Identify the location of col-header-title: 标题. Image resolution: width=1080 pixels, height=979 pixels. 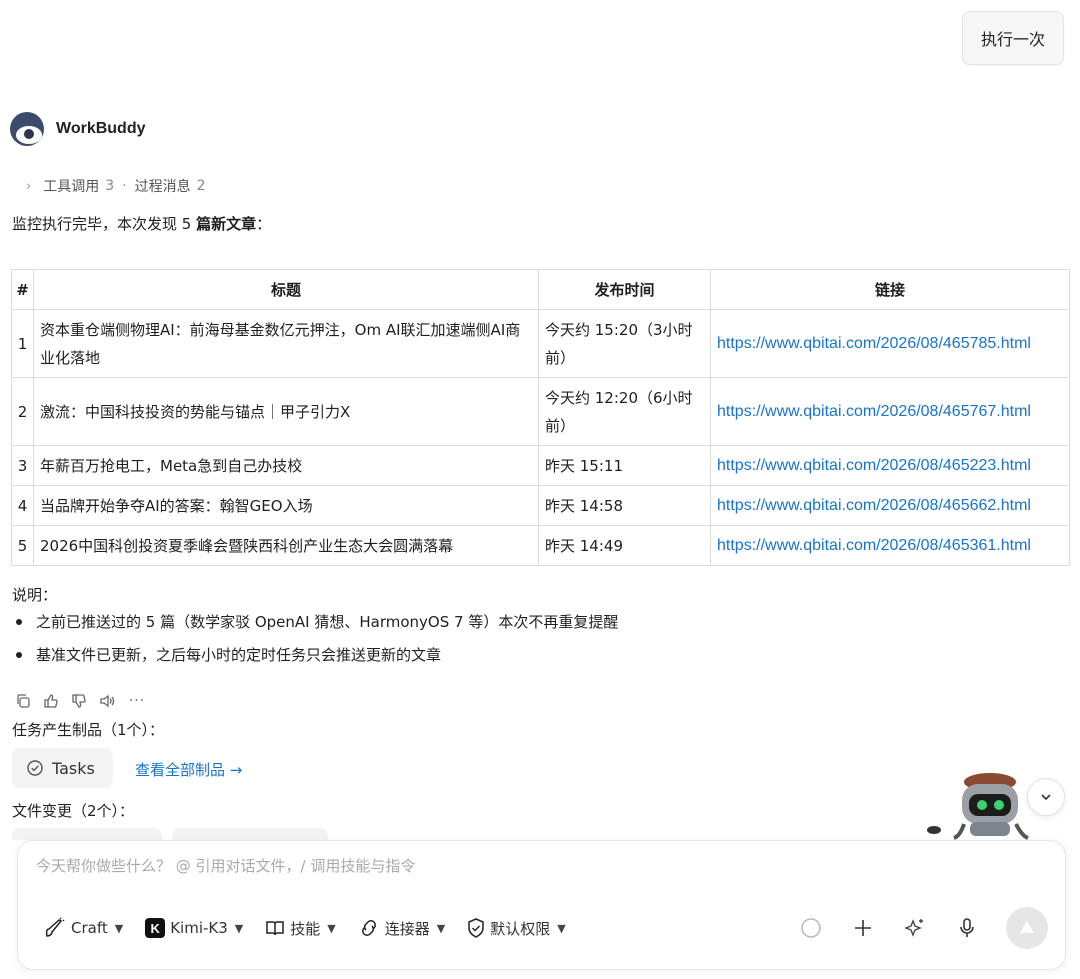
(286, 289).